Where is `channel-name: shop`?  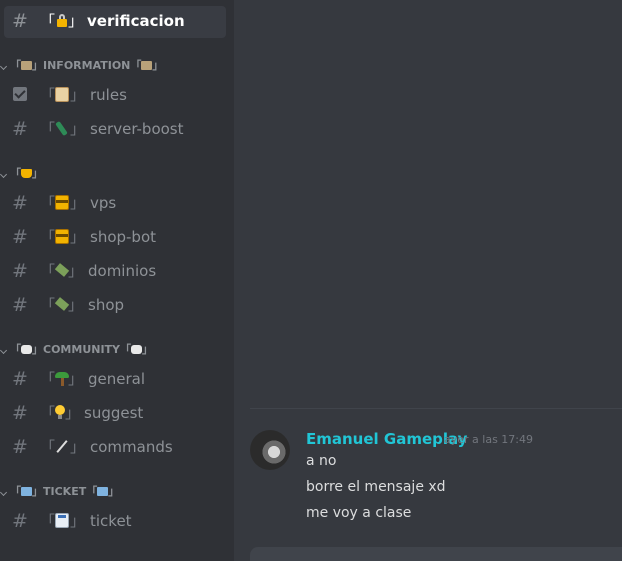 channel-name: shop is located at coordinates (106, 305).